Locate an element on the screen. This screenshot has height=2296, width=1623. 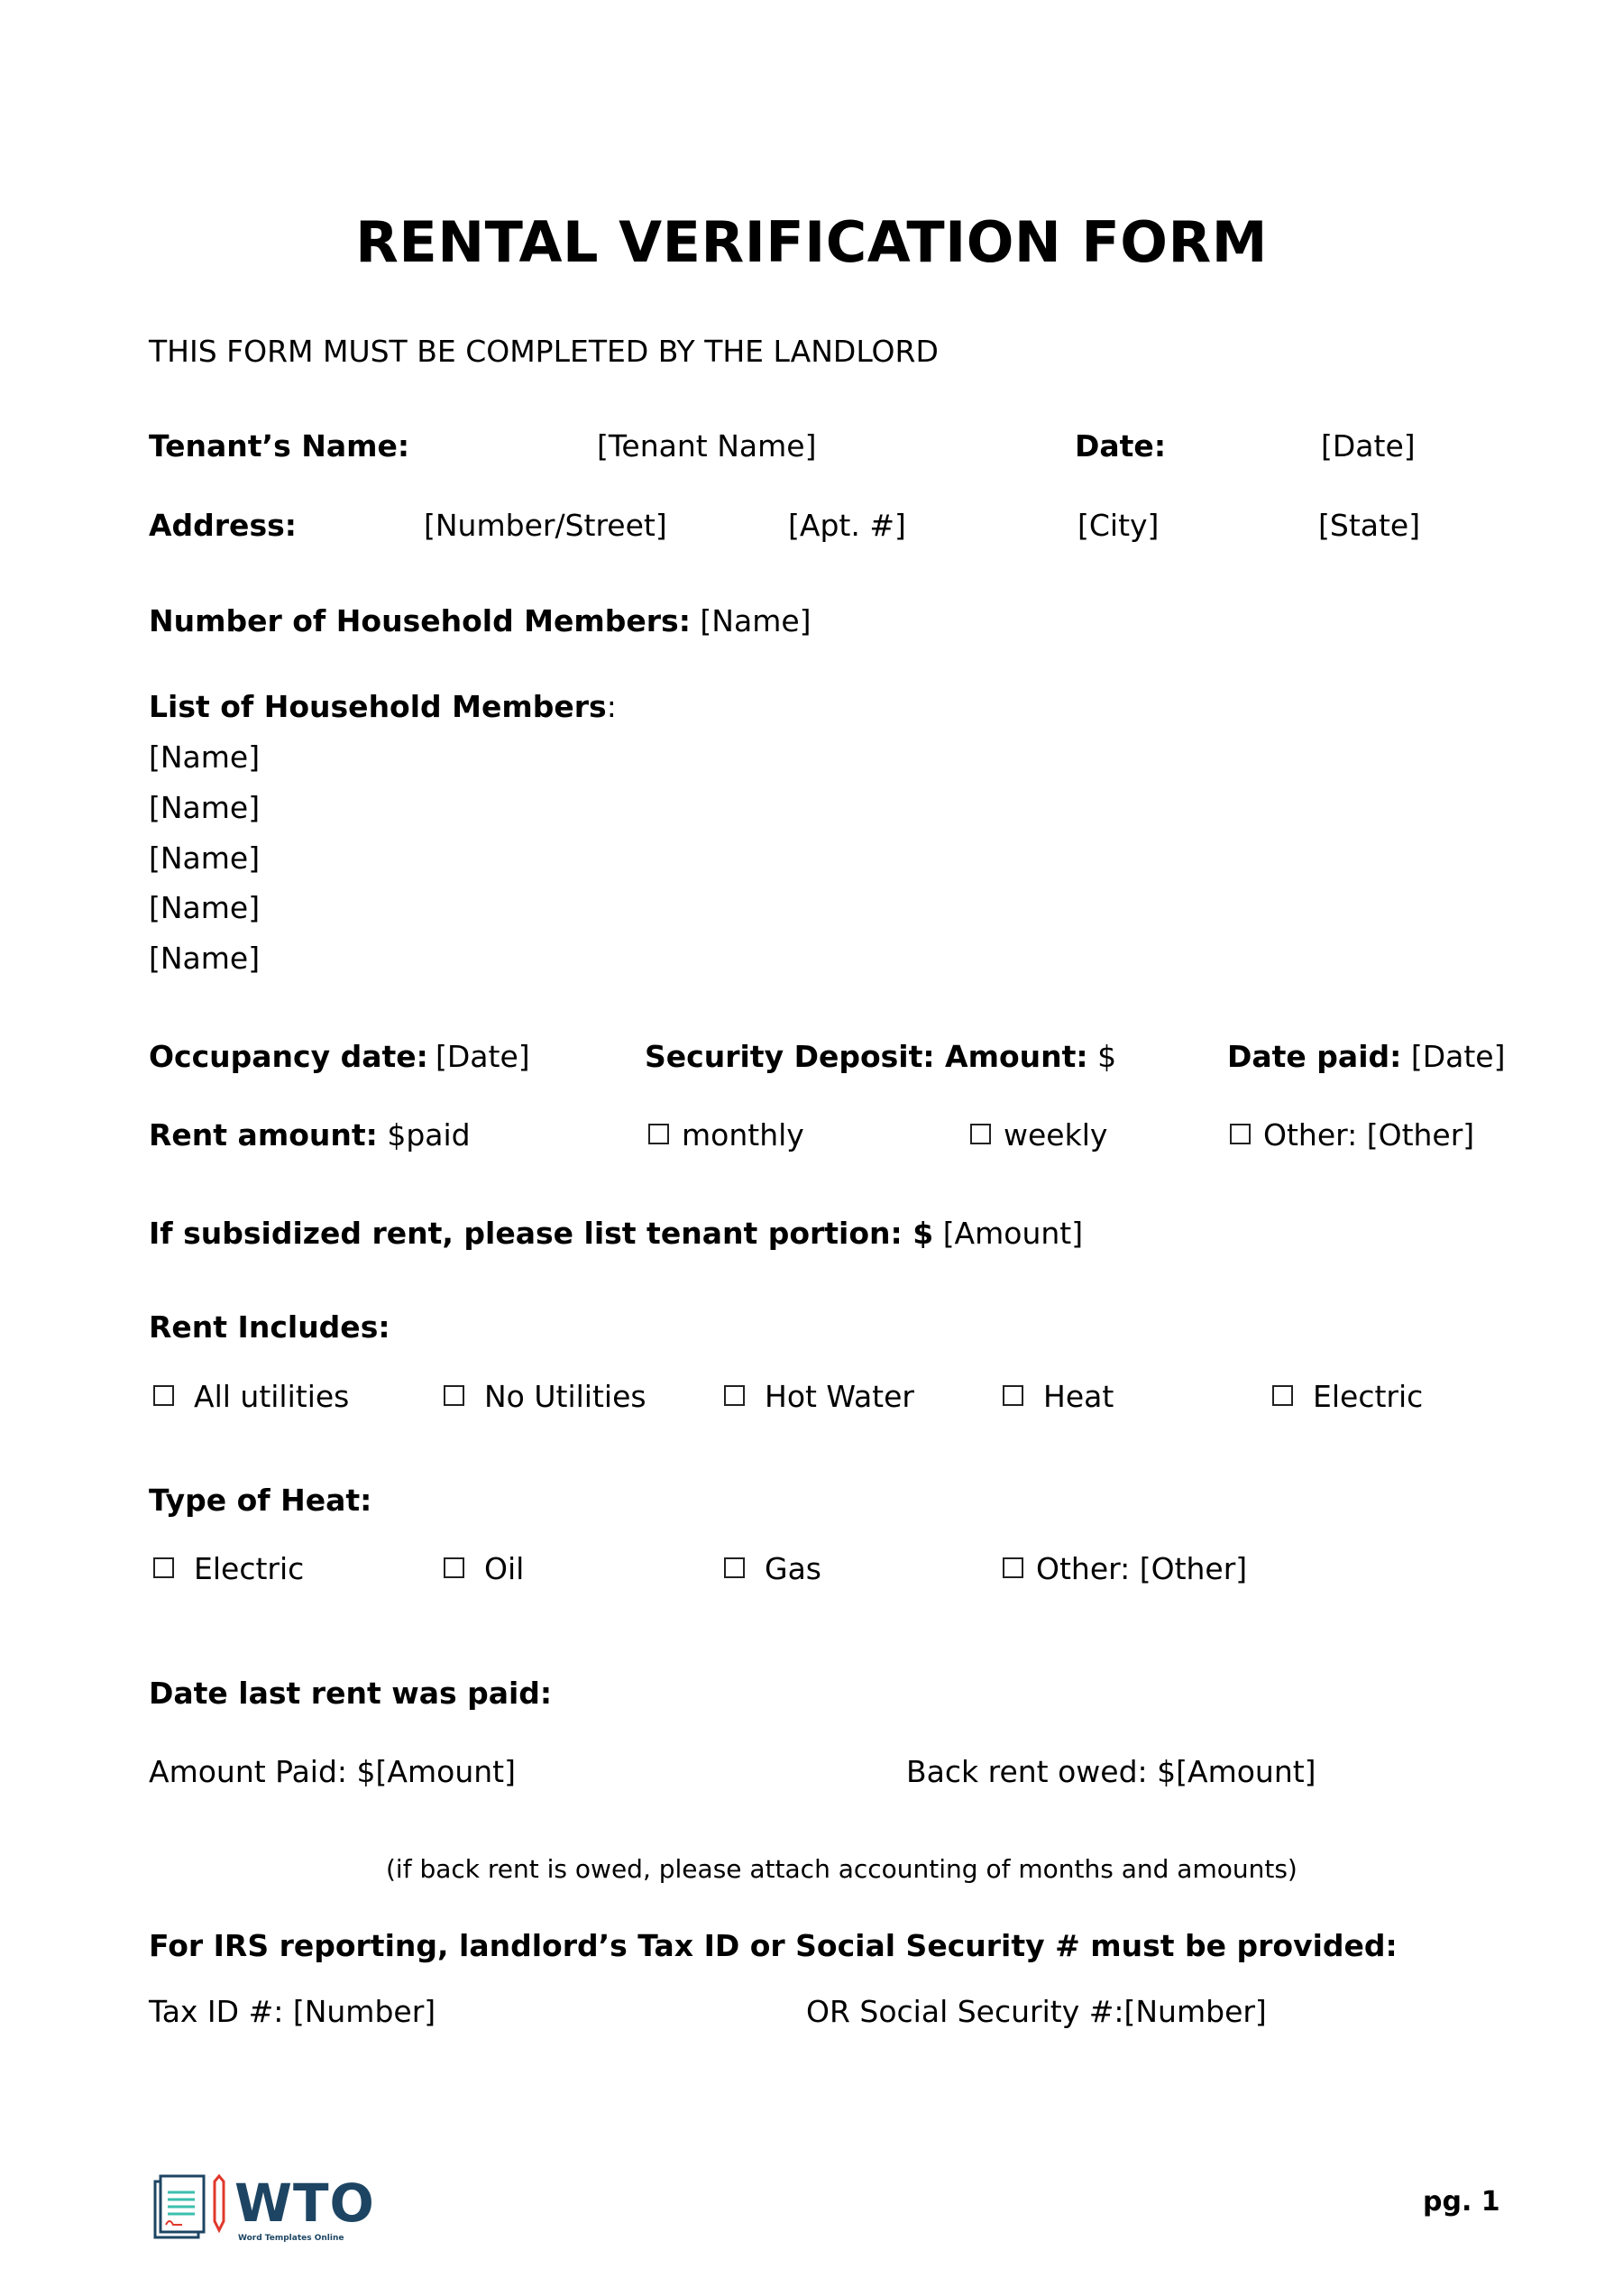
security-deposit-field: $ is located at coordinates (1106, 1056).